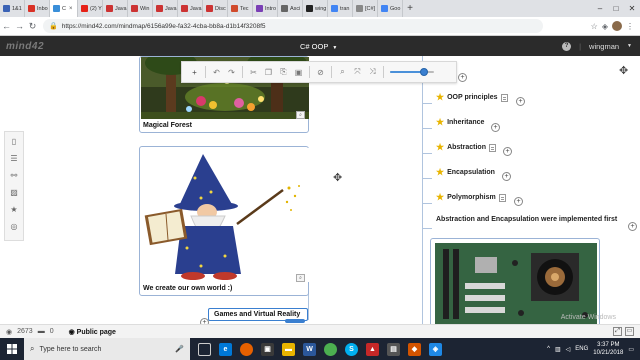 Image resolution: width=640 pixels, height=360 pixels. Describe the element at coordinates (268, 72) in the screenshot. I see `copy-icon: ❐` at that location.